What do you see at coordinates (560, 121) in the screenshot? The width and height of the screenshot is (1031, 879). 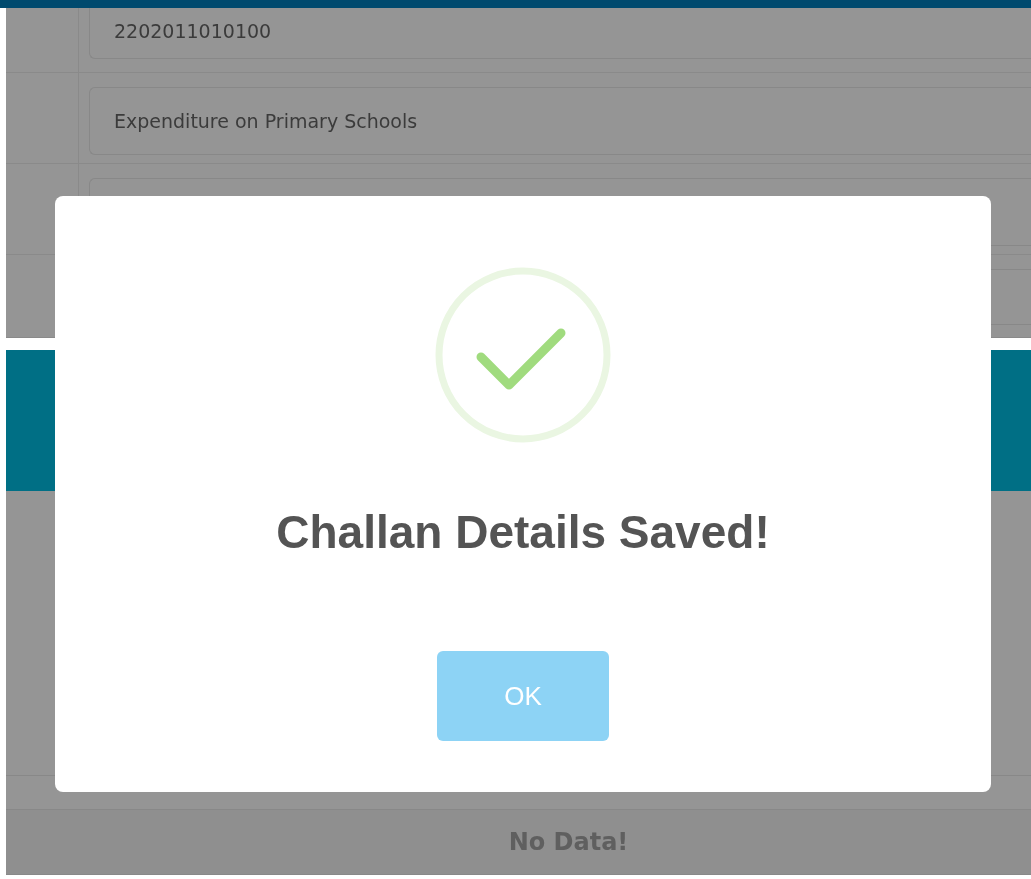 I see `input-field: Expenditure on Primary Schools` at bounding box center [560, 121].